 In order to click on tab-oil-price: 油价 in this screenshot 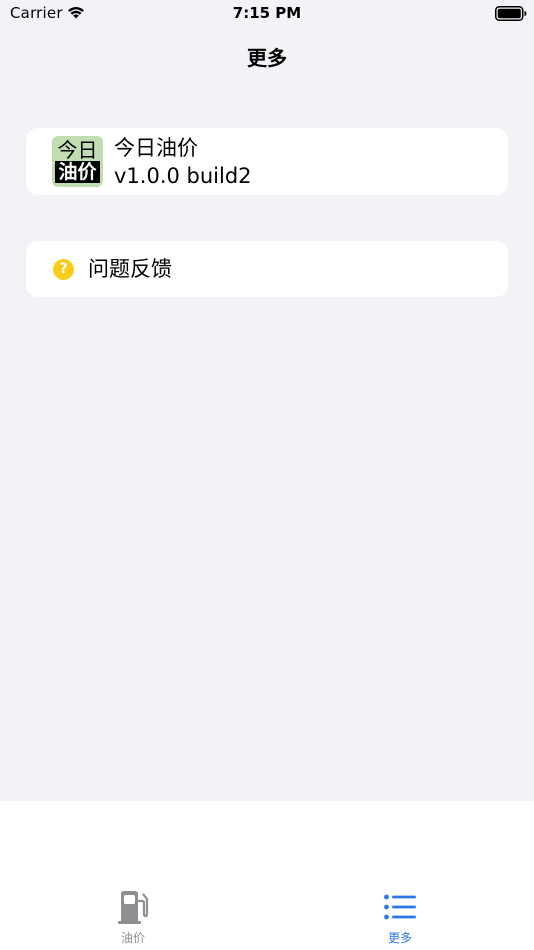, I will do `click(133, 919)`.